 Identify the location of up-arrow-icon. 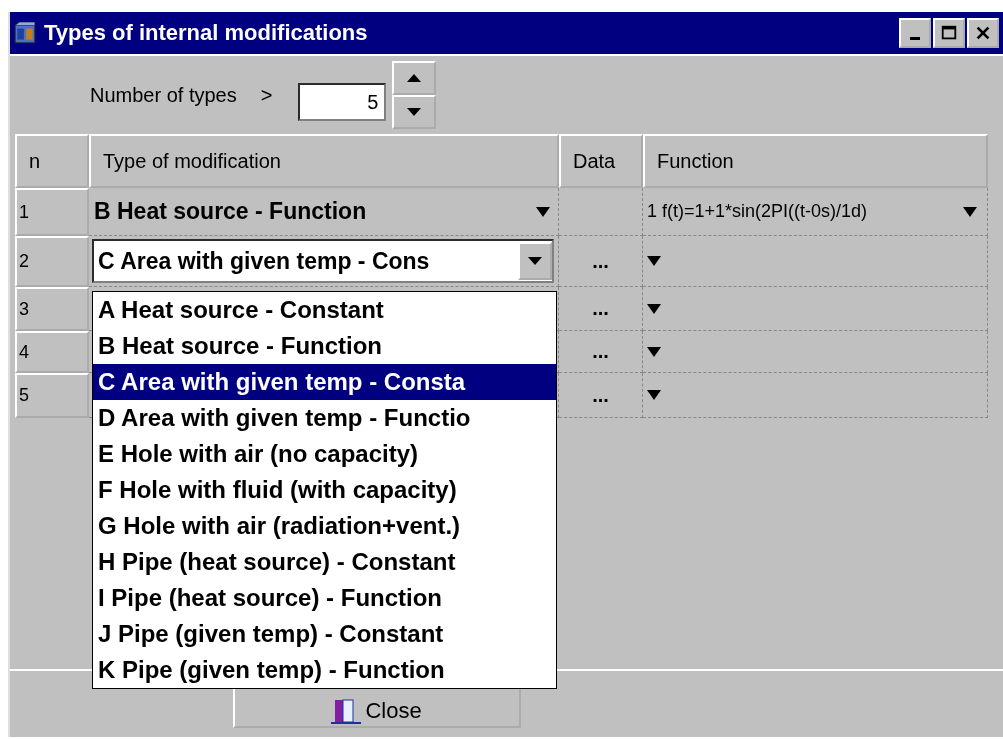
(414, 78).